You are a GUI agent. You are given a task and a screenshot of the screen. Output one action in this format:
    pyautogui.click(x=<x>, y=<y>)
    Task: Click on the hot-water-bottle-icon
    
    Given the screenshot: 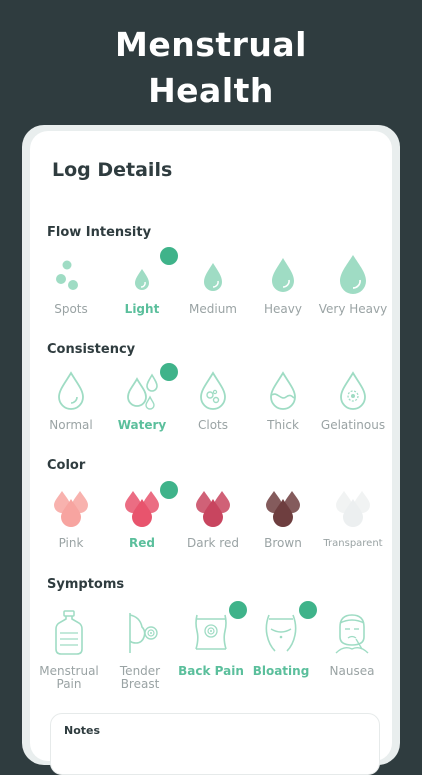 What is the action you would take?
    pyautogui.click(x=69, y=633)
    